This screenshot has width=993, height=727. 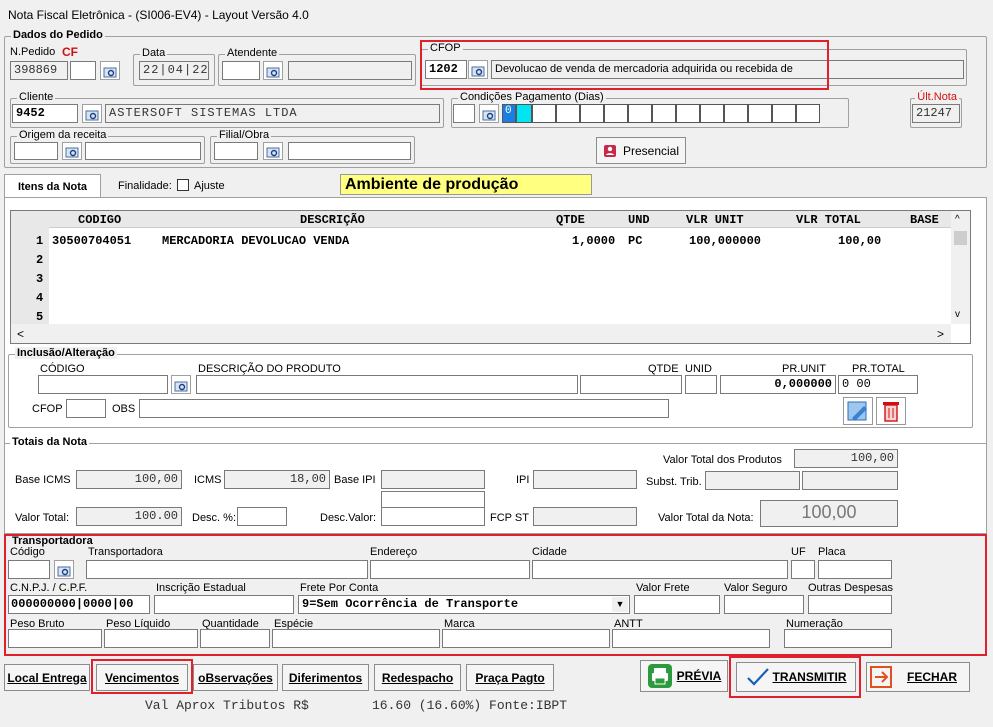 What do you see at coordinates (850, 604) in the screenshot?
I see `transp-outras-input` at bounding box center [850, 604].